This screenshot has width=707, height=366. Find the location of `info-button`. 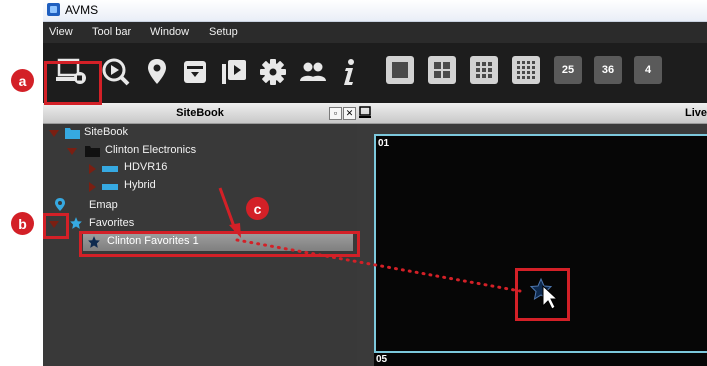

info-button is located at coordinates (349, 72).